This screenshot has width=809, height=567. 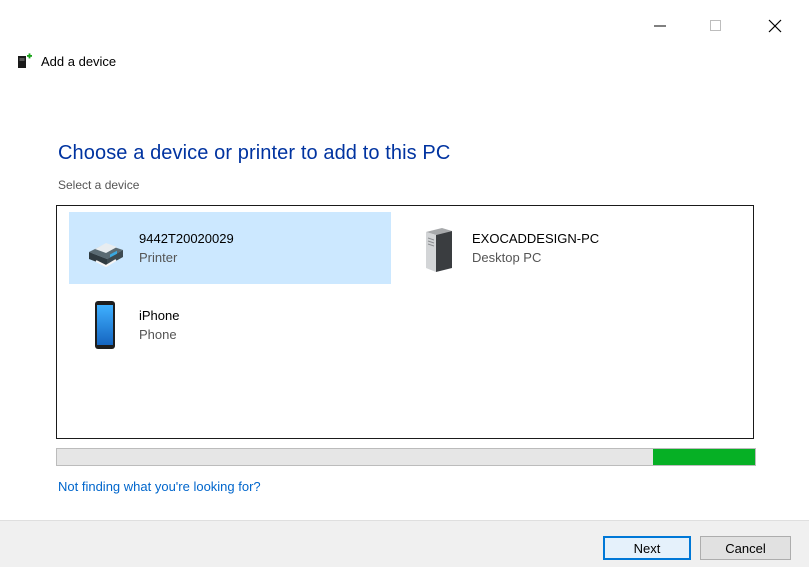 I want to click on device-item-phone: iPhone Phone, so click(x=230, y=325).